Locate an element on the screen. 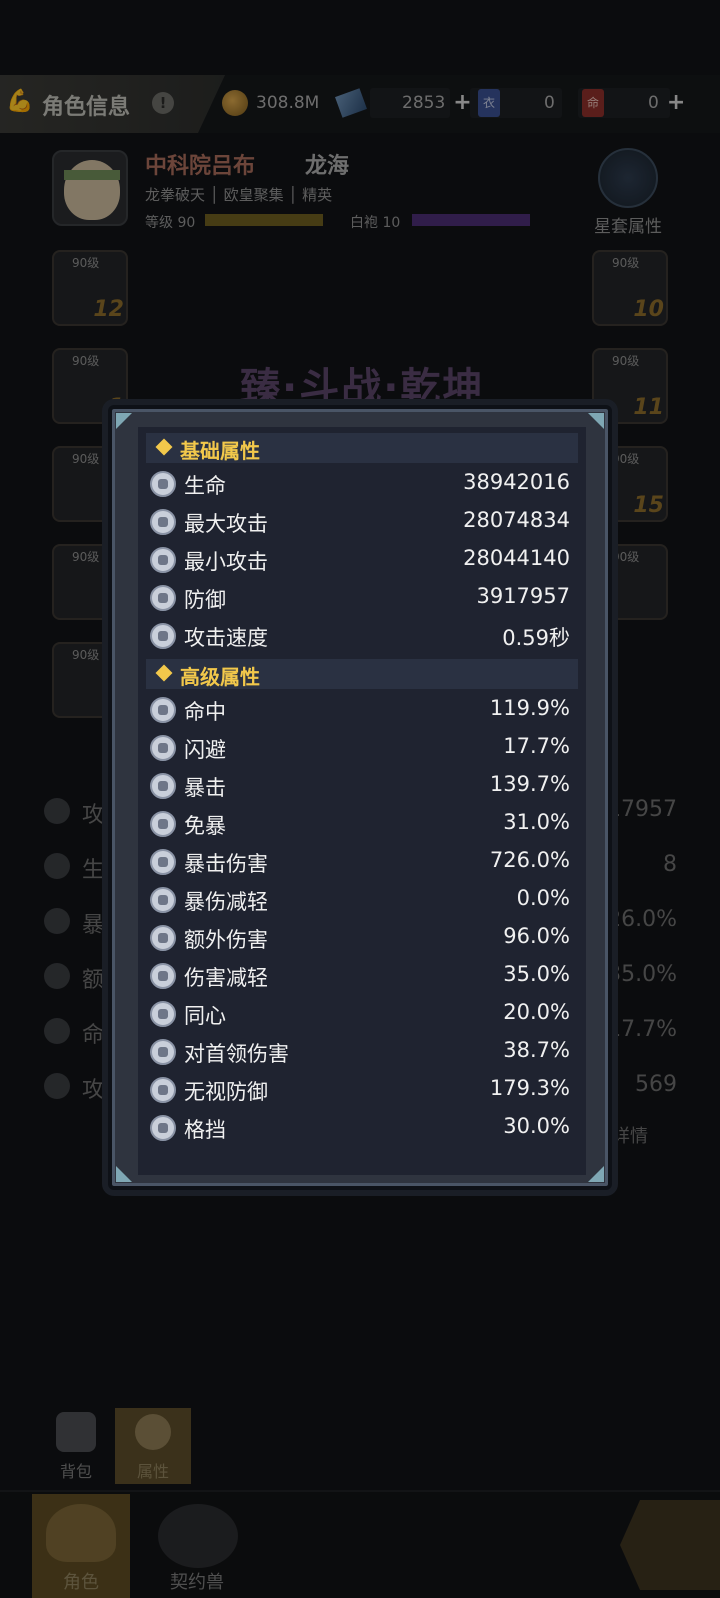 The image size is (720, 1598). stat-row-unity: 同心 20.0% is located at coordinates (362, 1014).